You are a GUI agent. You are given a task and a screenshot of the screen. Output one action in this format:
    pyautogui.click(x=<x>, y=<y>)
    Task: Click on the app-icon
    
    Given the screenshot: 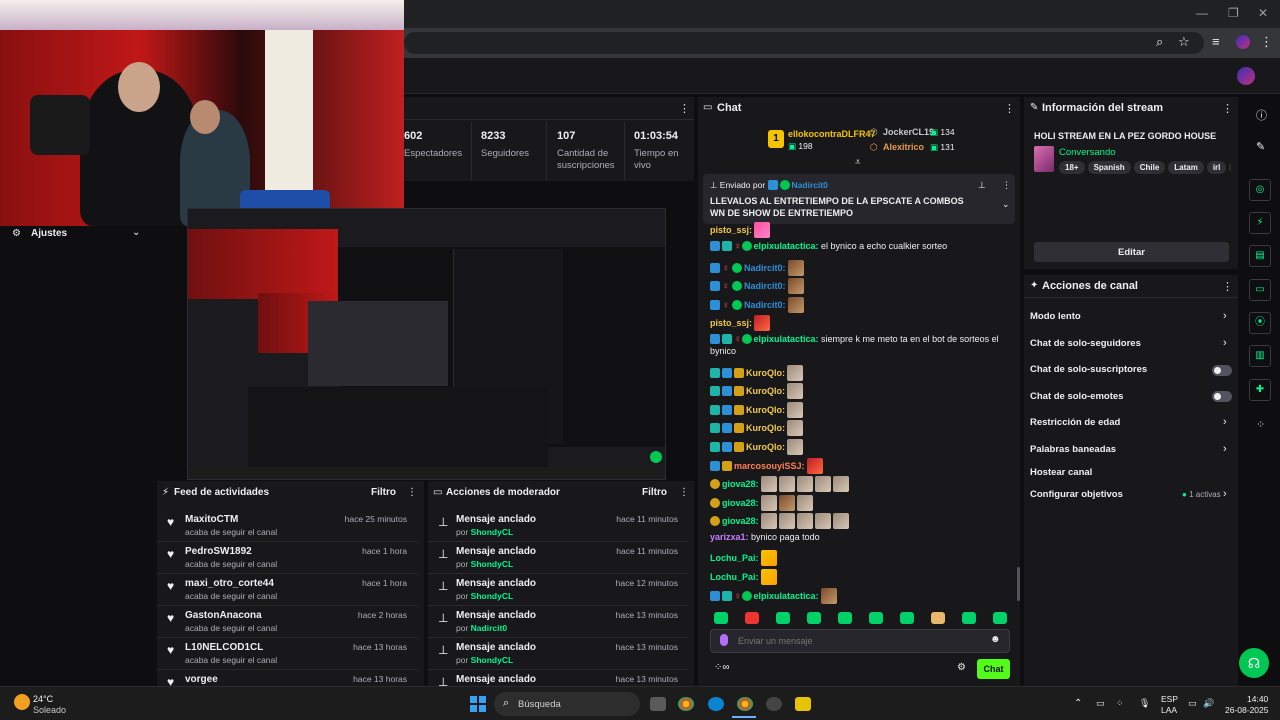 What is the action you would take?
    pyautogui.click(x=803, y=704)
    